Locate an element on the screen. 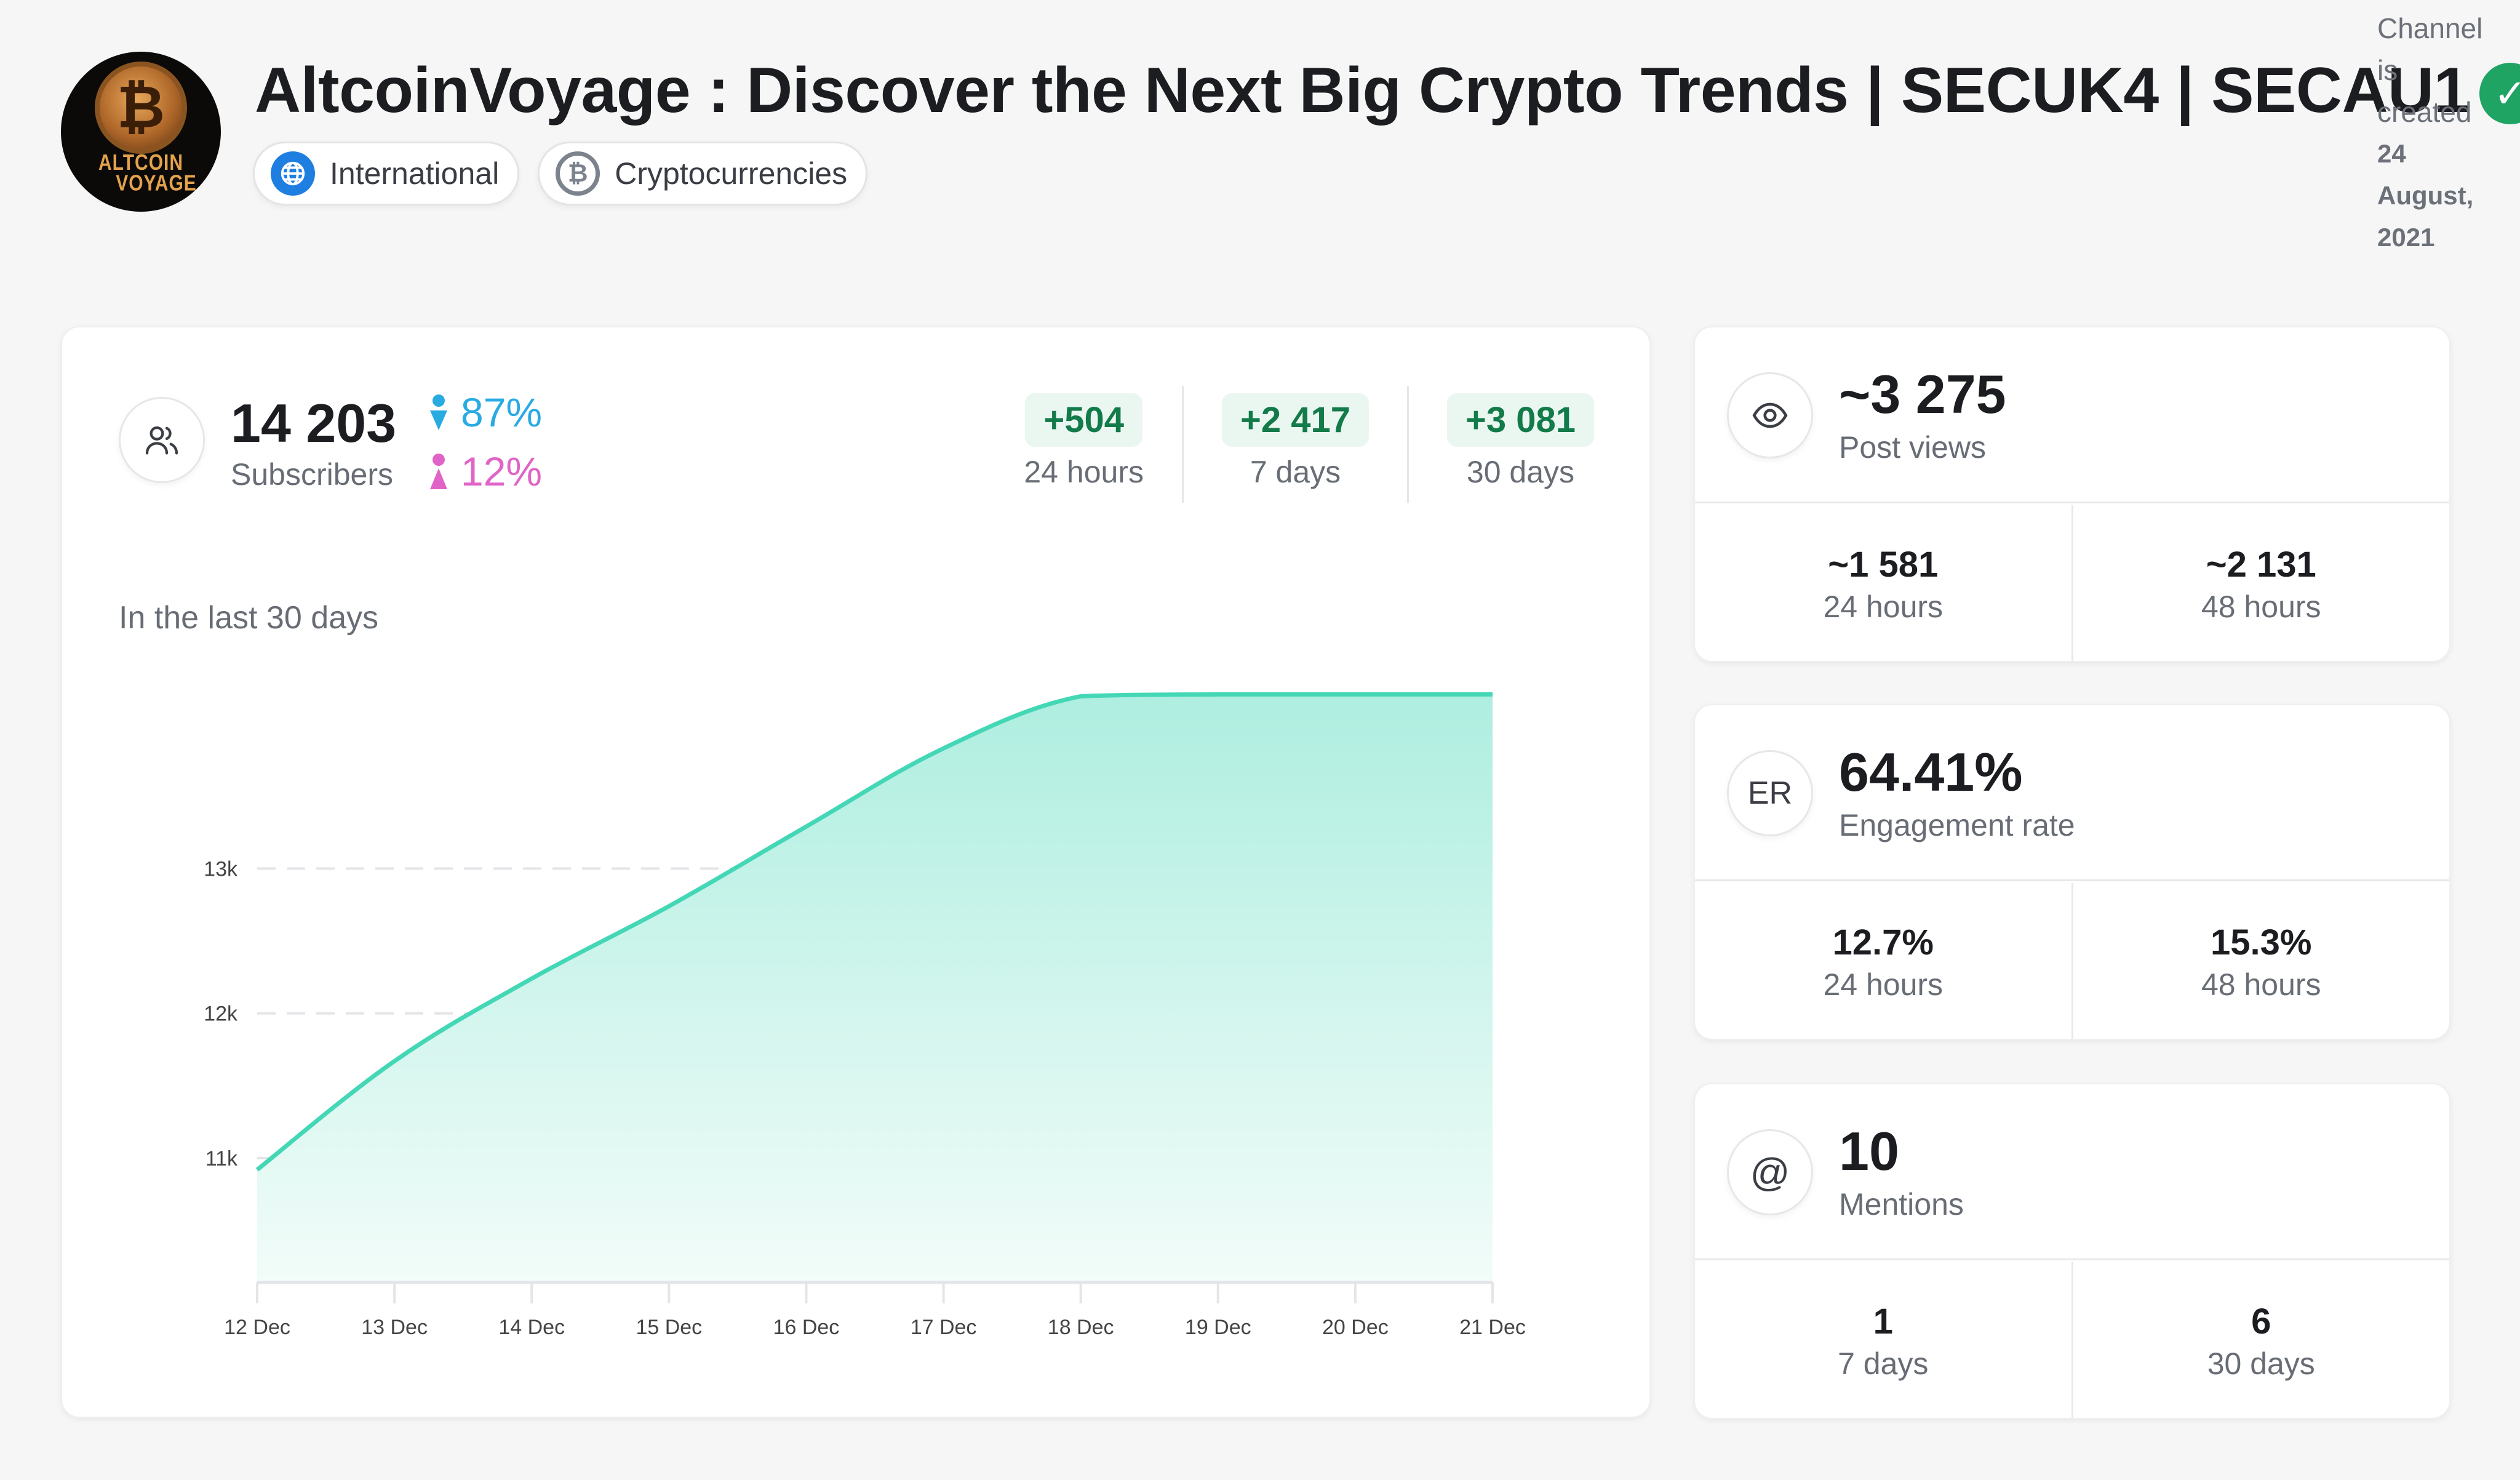 The width and height of the screenshot is (2520, 1480). eye-icon is located at coordinates (1770, 415).